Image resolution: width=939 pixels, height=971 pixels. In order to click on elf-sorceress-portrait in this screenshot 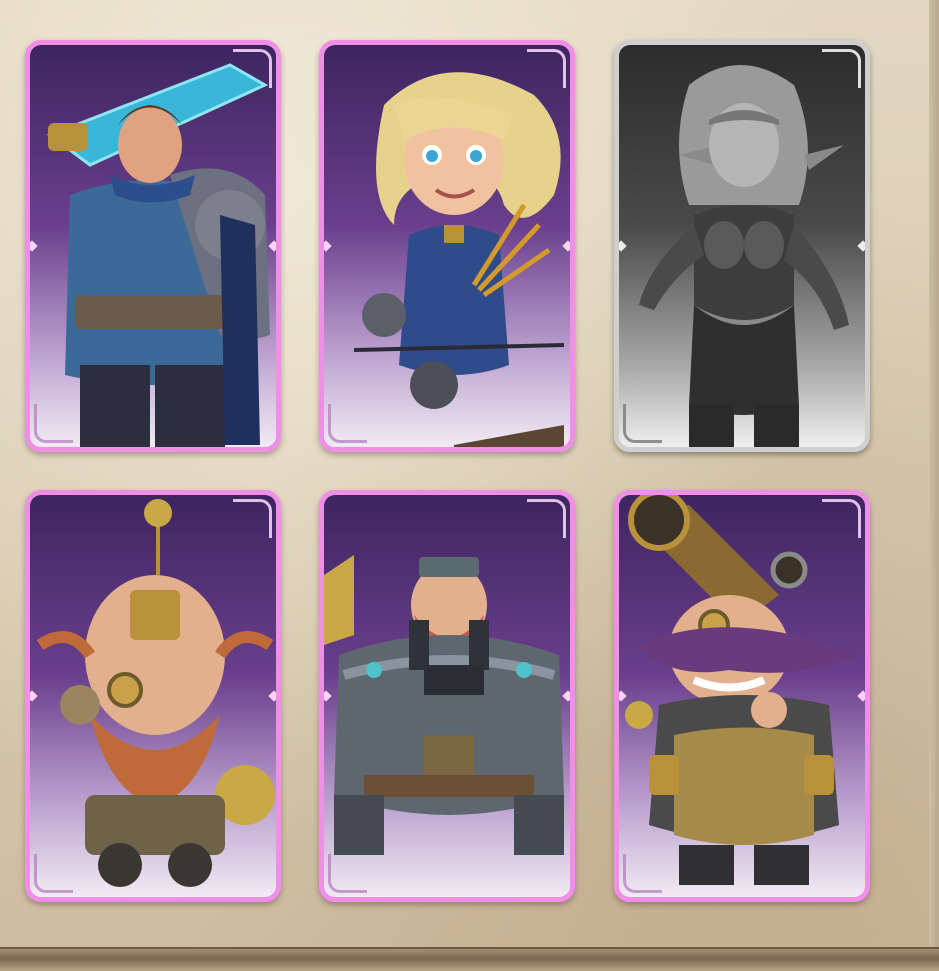, I will do `click(744, 256)`.